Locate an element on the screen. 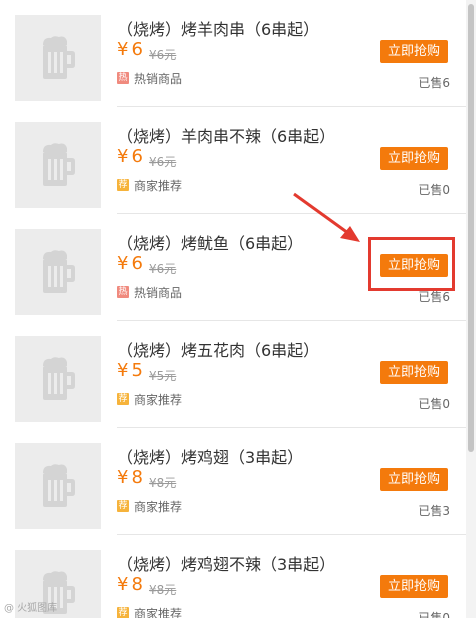 Image resolution: width=476 pixels, height=618 pixels. annotation-highlight-box is located at coordinates (411, 264).